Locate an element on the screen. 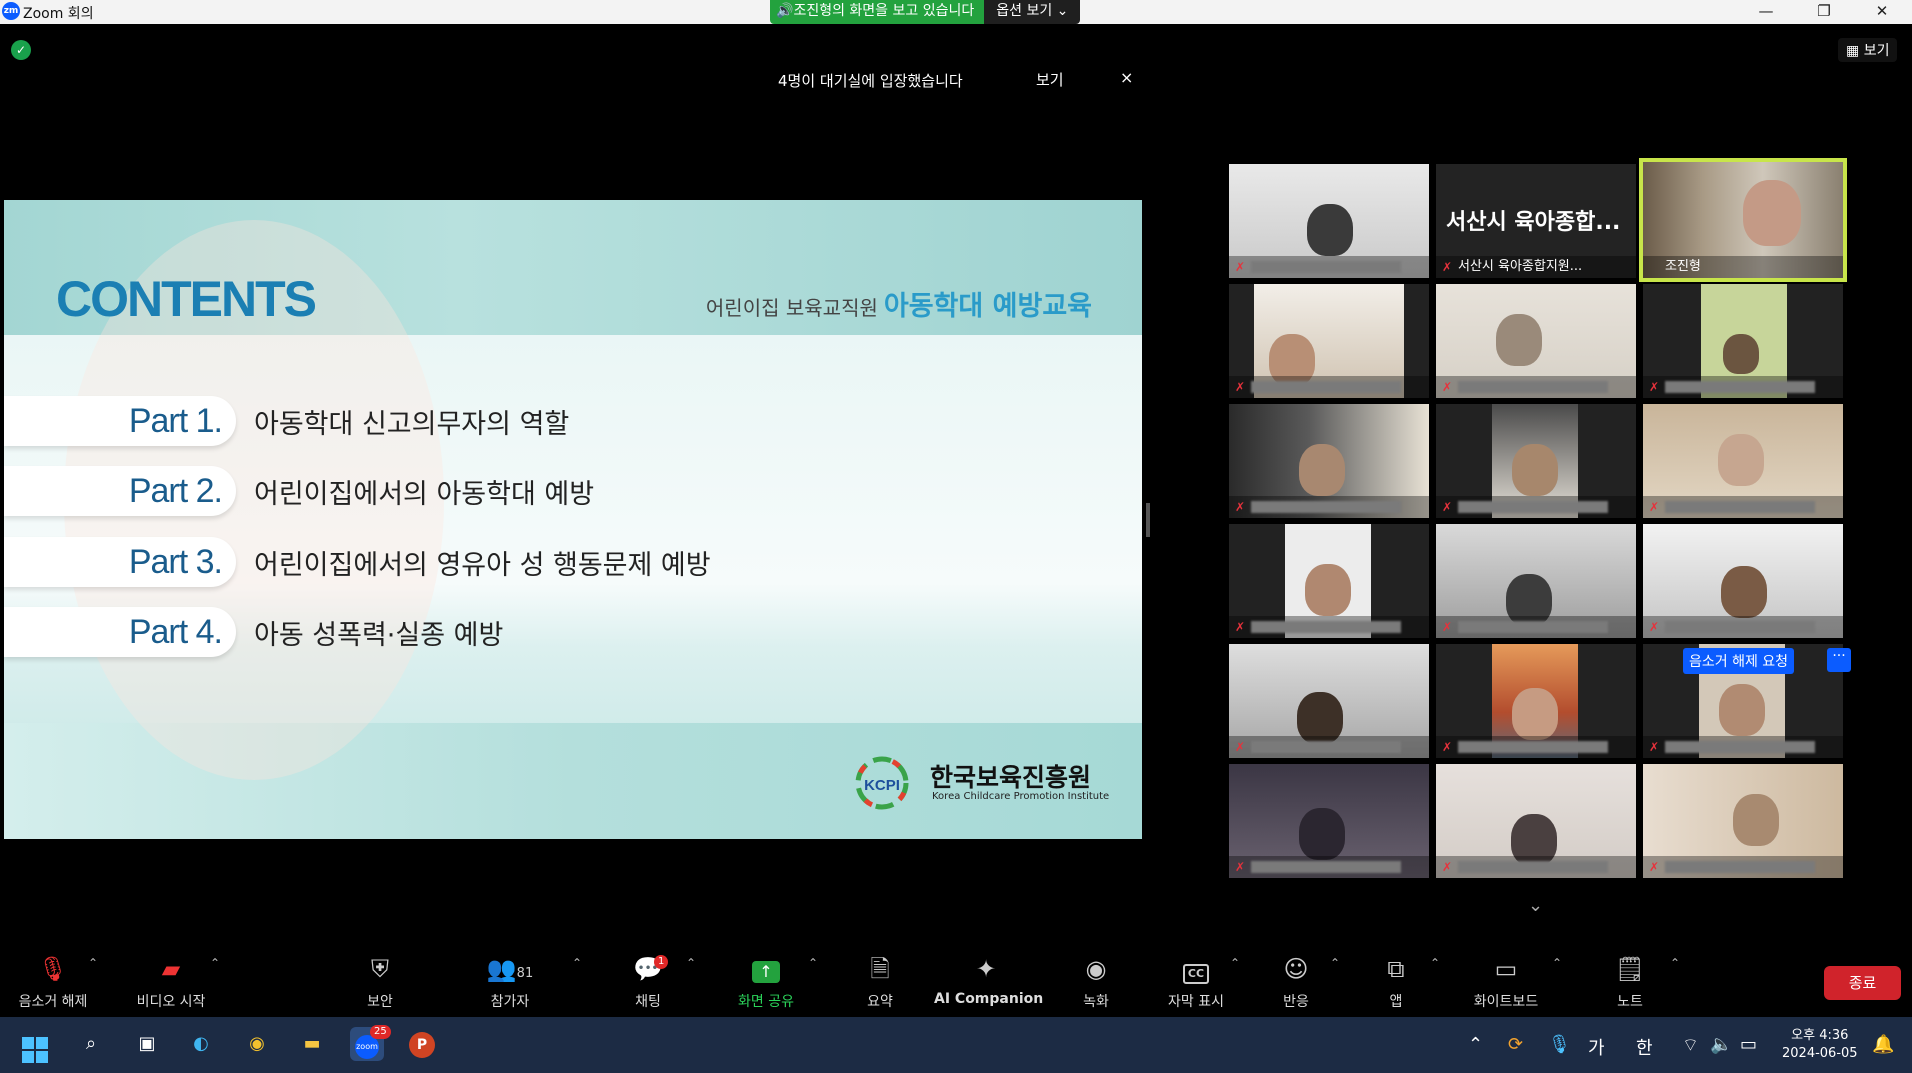 The image size is (1912, 1073). record-button: ◉ 녹화 is located at coordinates (1096, 978).